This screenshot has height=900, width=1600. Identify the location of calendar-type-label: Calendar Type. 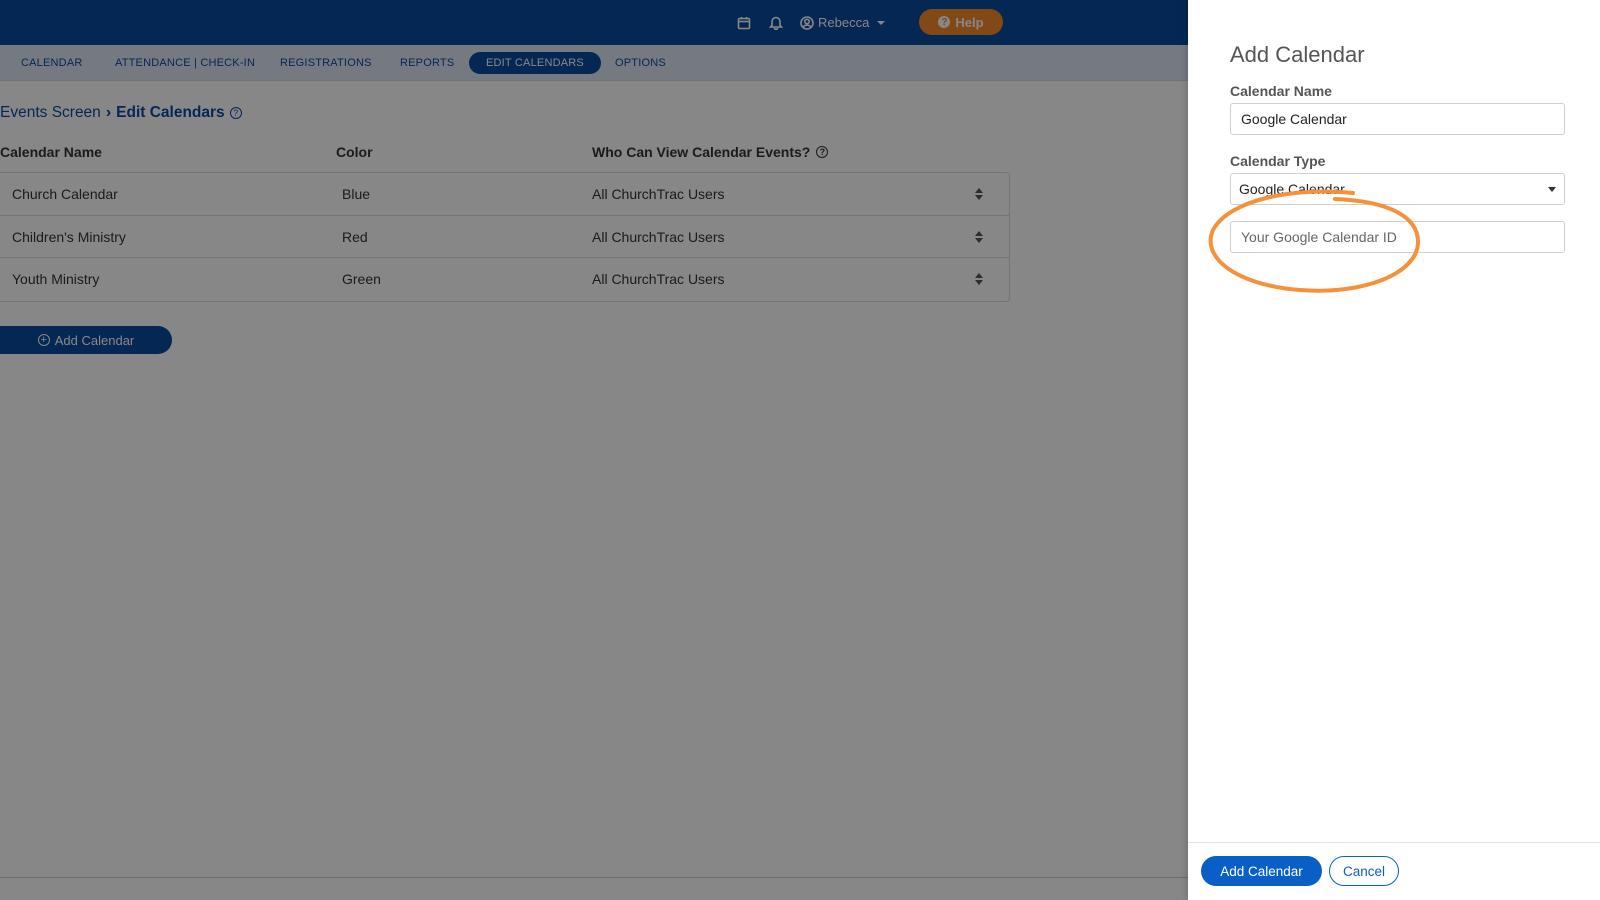
(1278, 161).